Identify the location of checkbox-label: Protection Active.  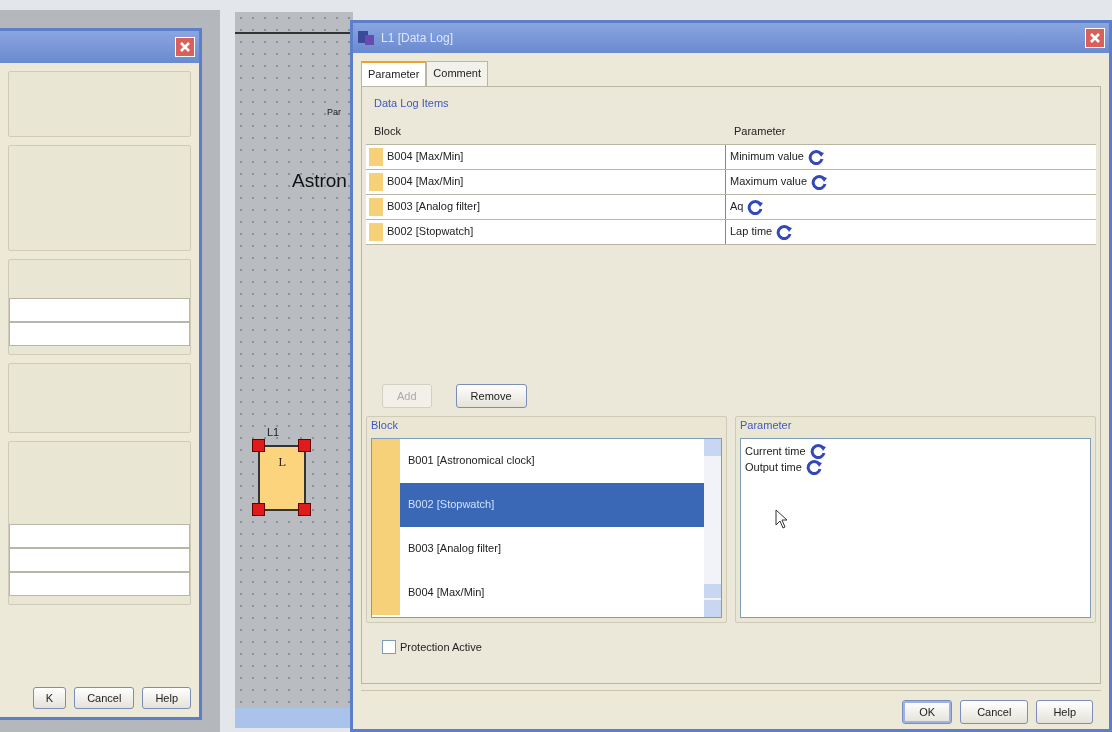
(441, 647).